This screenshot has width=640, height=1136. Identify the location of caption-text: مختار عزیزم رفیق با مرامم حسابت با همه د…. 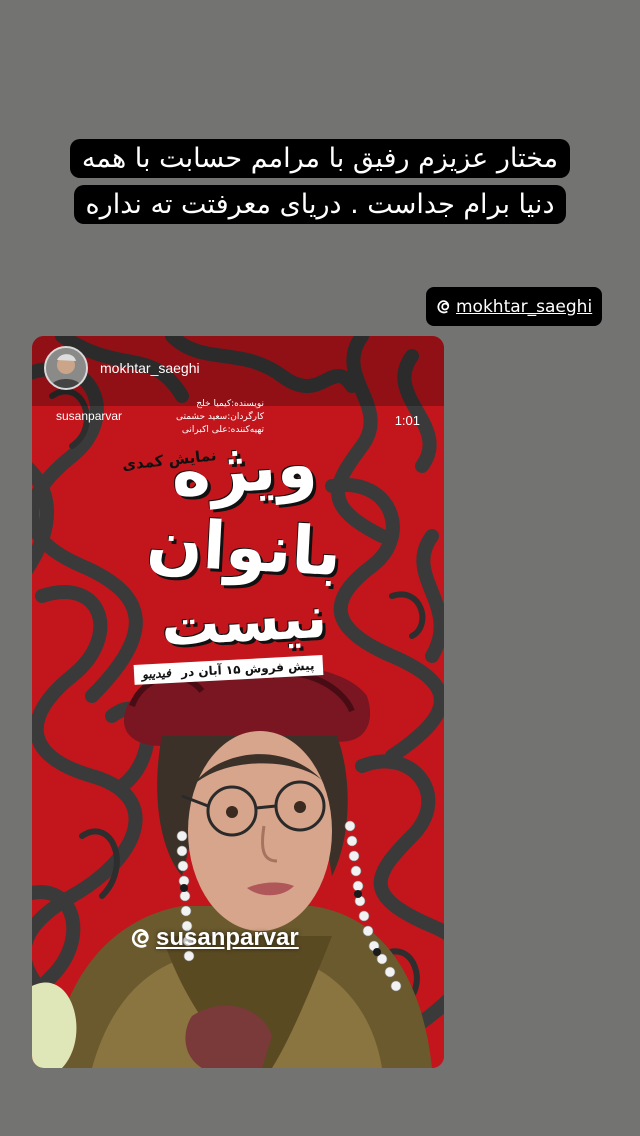
(320, 181).